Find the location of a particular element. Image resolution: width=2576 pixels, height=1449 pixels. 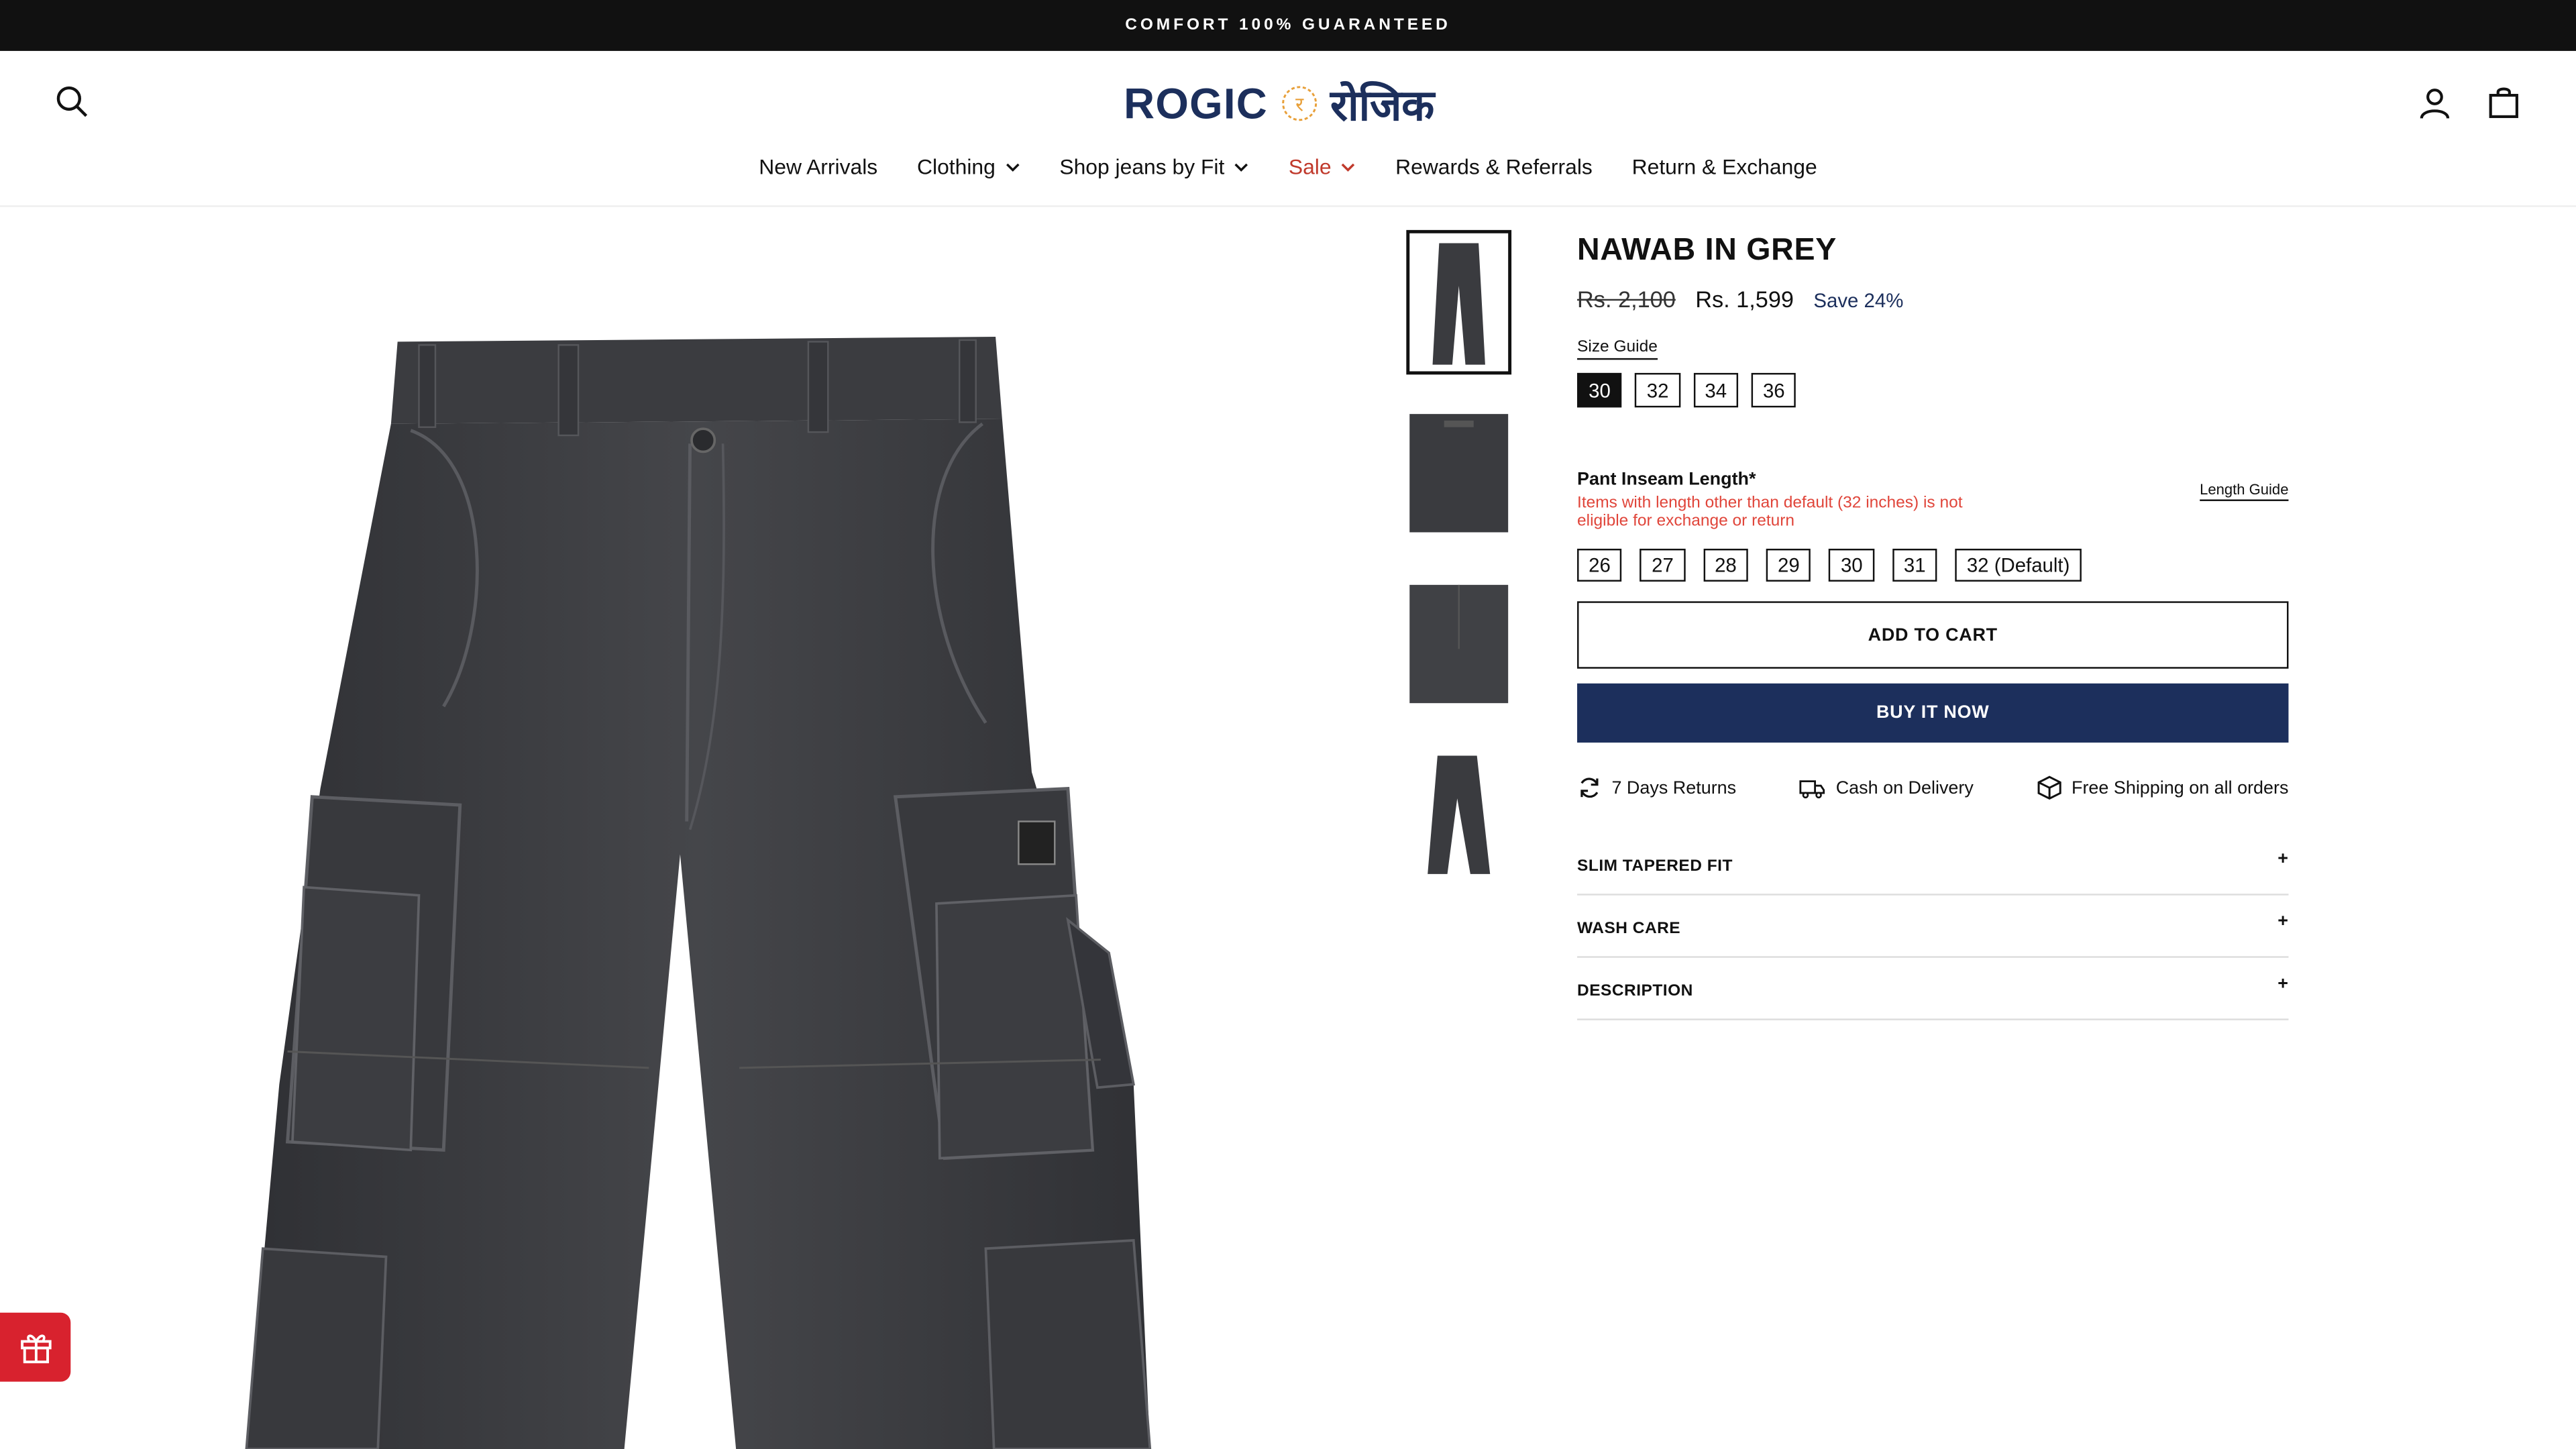

cart-icon is located at coordinates (2504, 101).